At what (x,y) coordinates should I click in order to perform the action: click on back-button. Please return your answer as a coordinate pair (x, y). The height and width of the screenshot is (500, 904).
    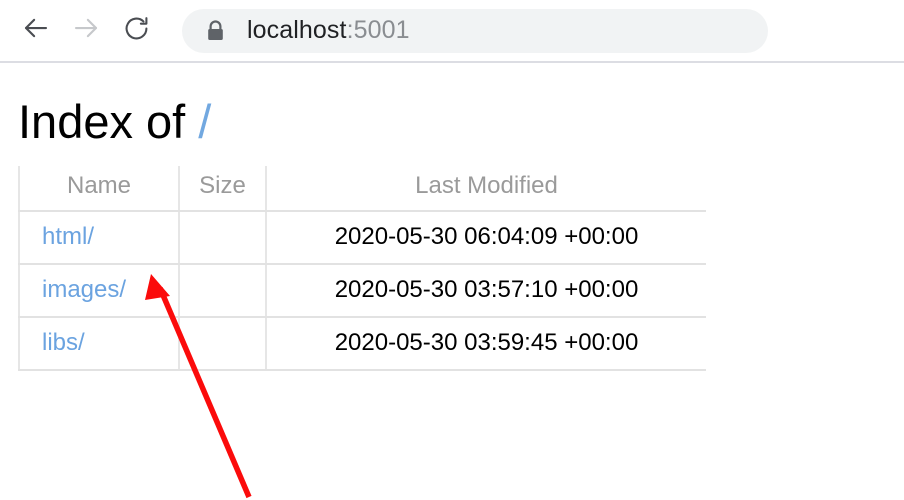
    Looking at the image, I should click on (36, 31).